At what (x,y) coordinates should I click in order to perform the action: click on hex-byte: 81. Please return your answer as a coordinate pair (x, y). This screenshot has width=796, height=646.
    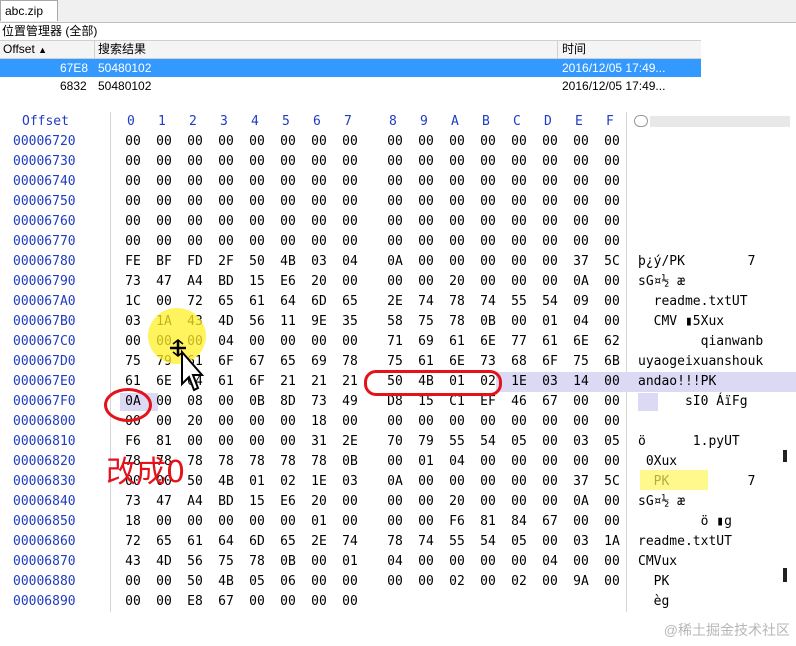
    Looking at the image, I should click on (164, 442).